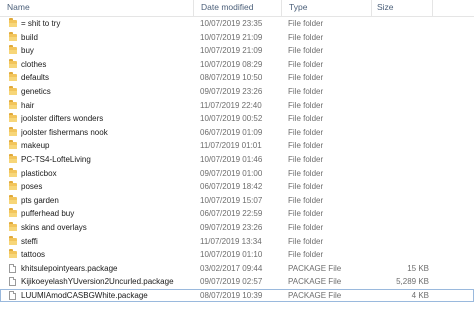  I want to click on row-name: build, so click(29, 37).